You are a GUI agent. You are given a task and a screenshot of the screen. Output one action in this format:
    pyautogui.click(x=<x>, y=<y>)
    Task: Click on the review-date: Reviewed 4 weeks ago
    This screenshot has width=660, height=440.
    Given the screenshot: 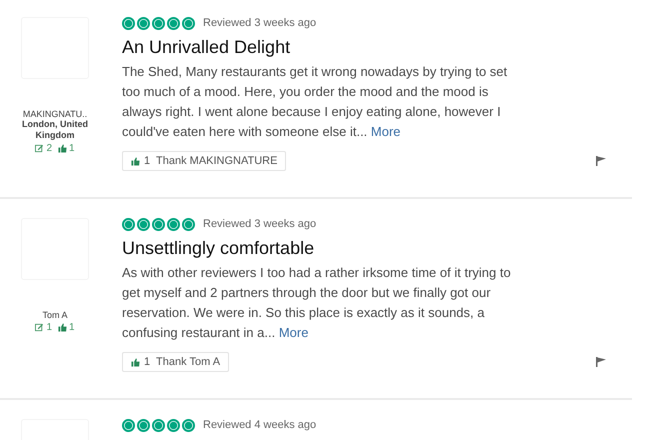 What is the action you would take?
    pyautogui.click(x=259, y=425)
    